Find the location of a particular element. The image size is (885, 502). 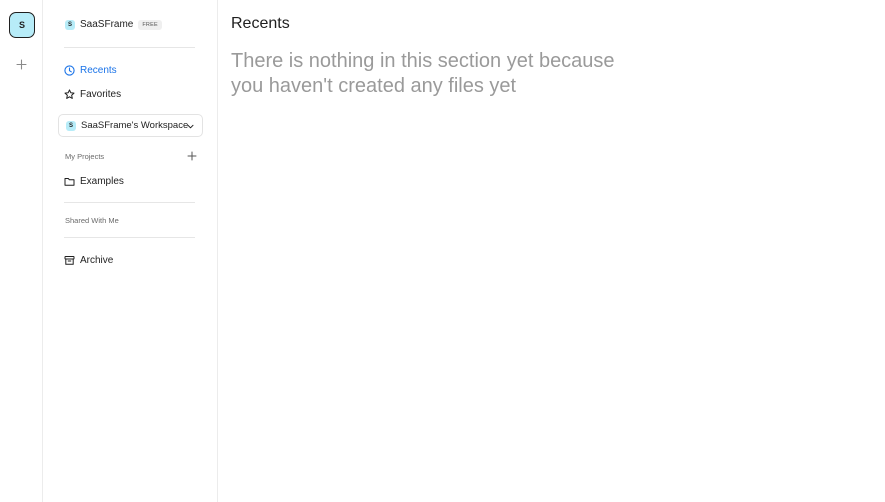

plan-badge: FREE is located at coordinates (150, 24).